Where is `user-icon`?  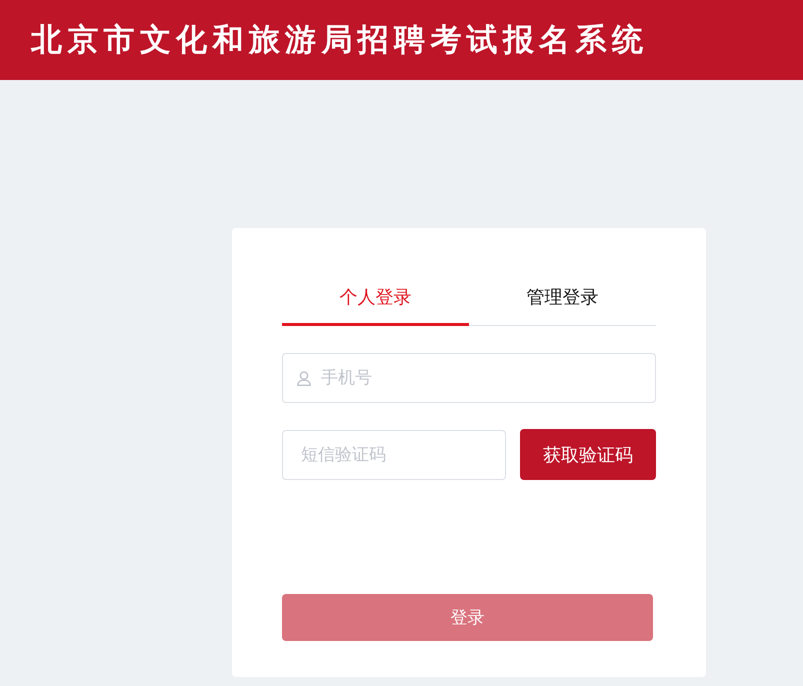 user-icon is located at coordinates (304, 378).